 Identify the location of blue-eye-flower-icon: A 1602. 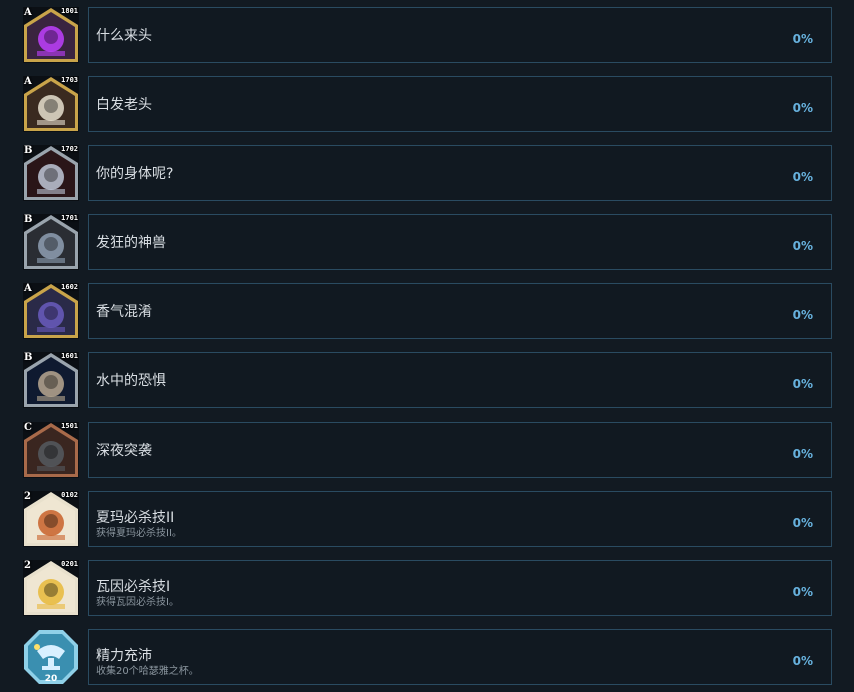
(51, 311).